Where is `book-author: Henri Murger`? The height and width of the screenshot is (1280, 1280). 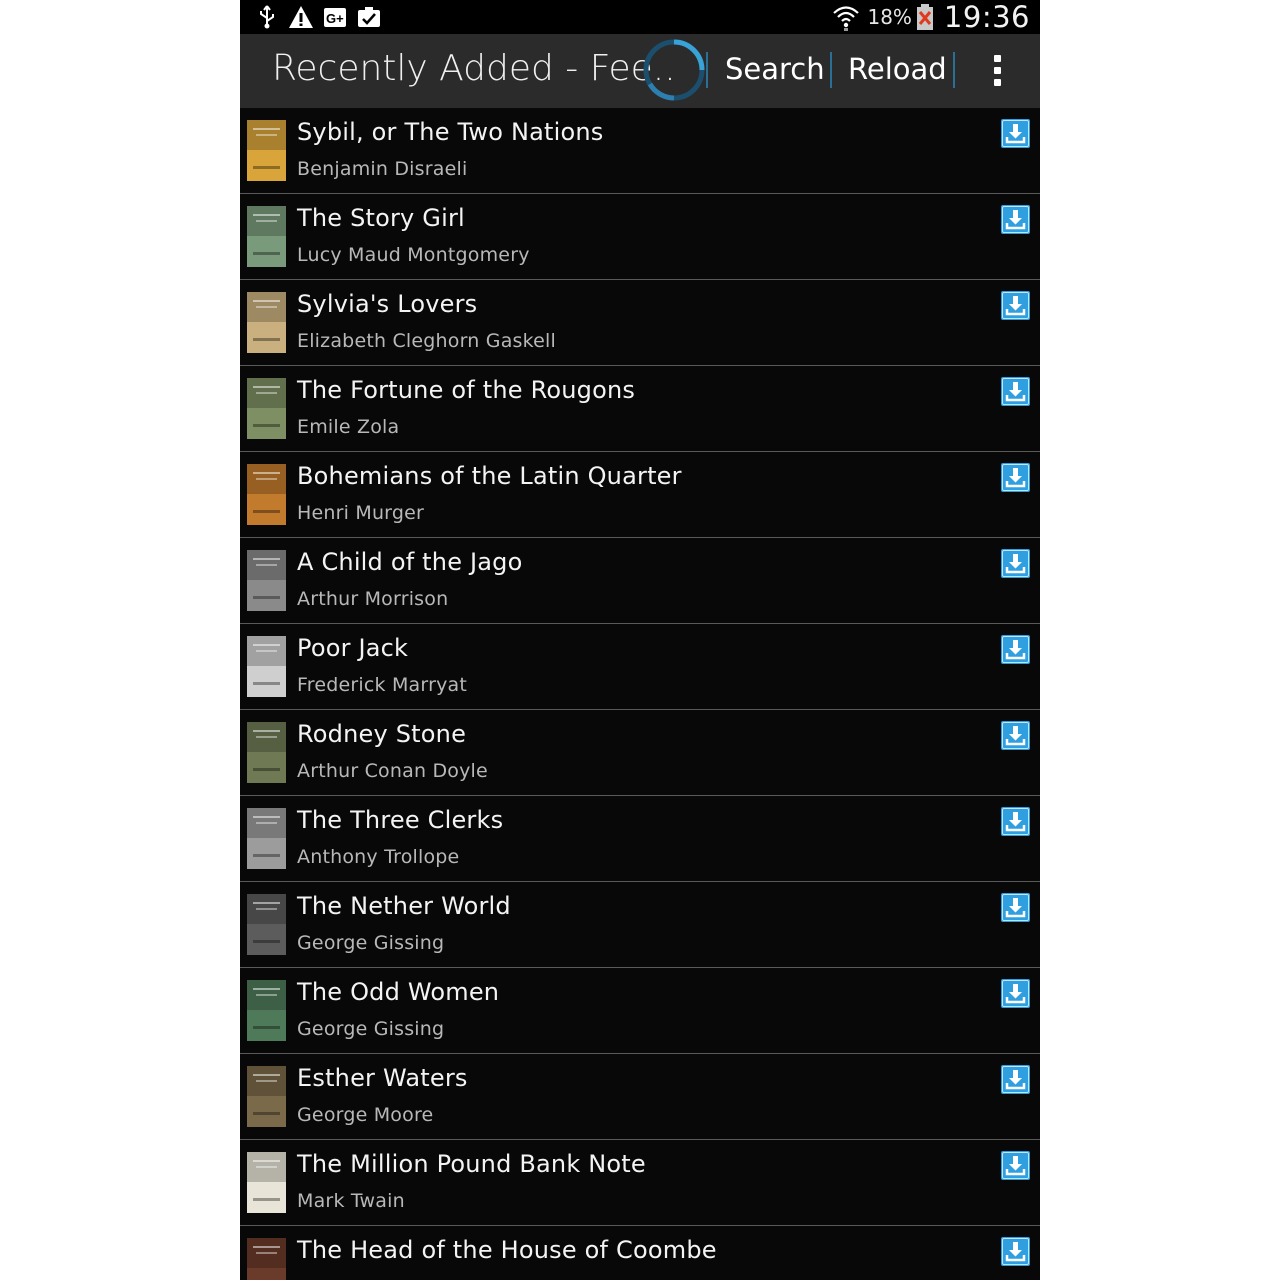
book-author: Henri Murger is located at coordinates (361, 513).